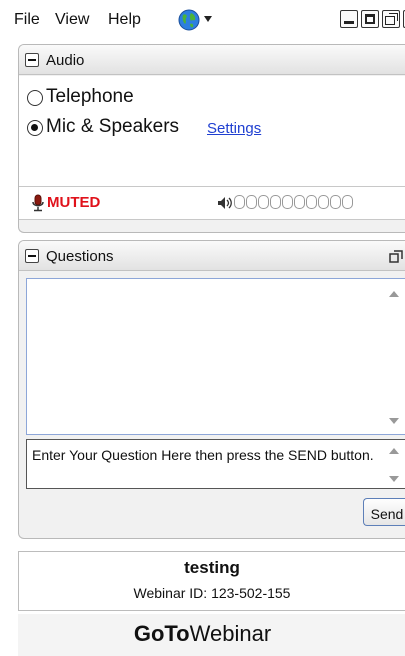  I want to click on brand-bold: GoTo, so click(161, 633).